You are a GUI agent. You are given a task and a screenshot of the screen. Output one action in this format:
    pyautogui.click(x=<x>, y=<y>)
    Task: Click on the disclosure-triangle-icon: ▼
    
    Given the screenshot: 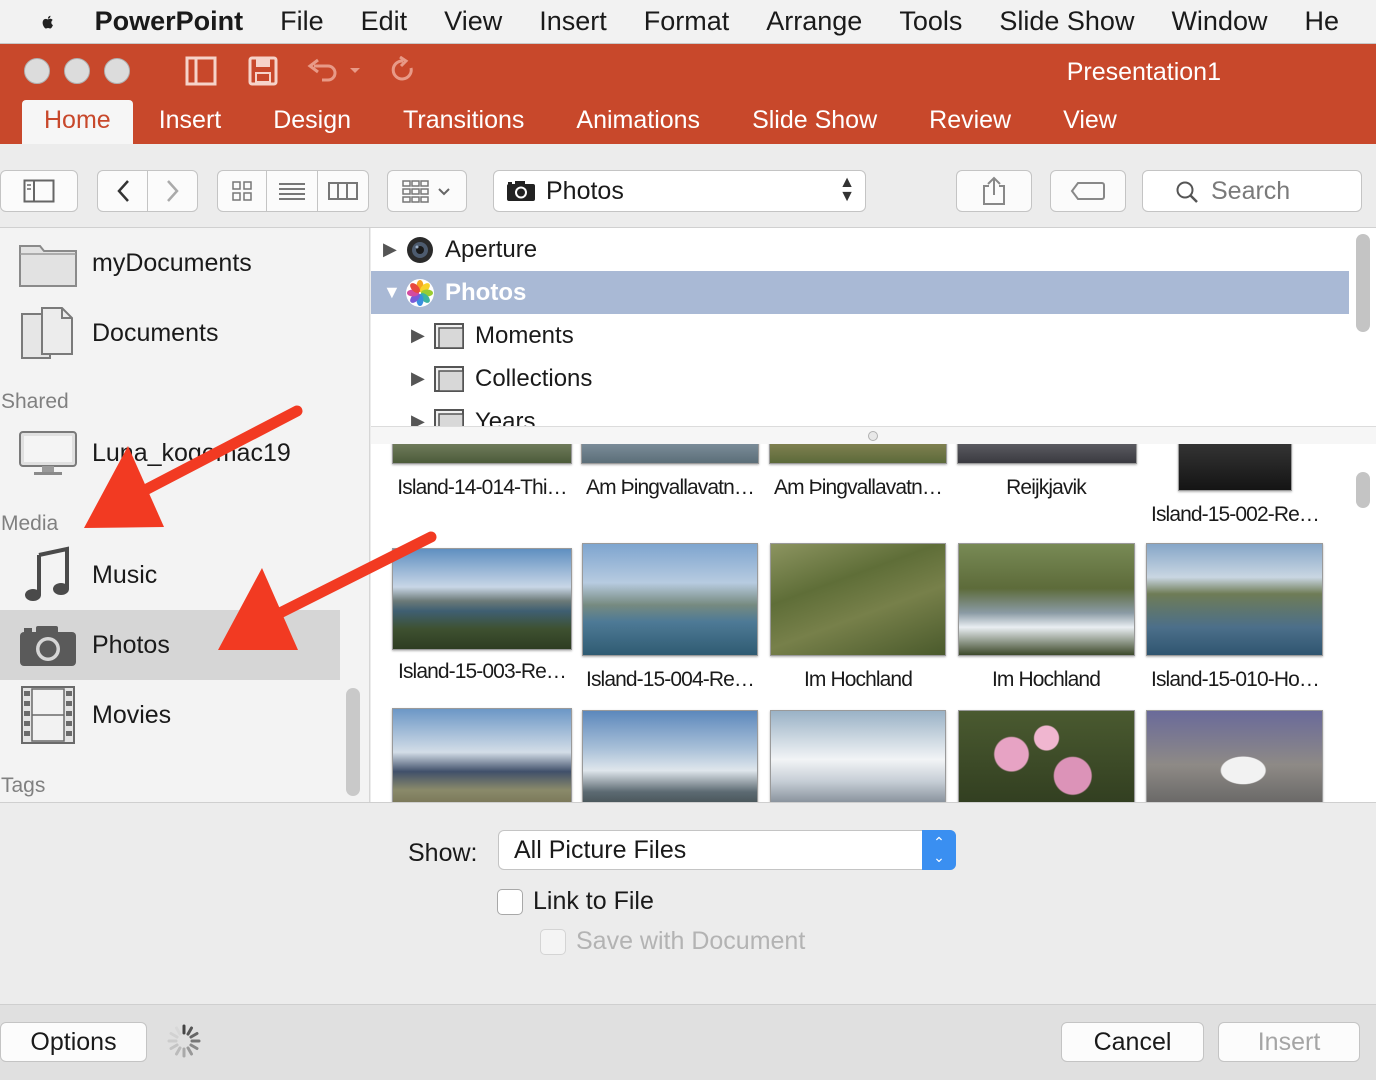 What is the action you would take?
    pyautogui.click(x=392, y=292)
    